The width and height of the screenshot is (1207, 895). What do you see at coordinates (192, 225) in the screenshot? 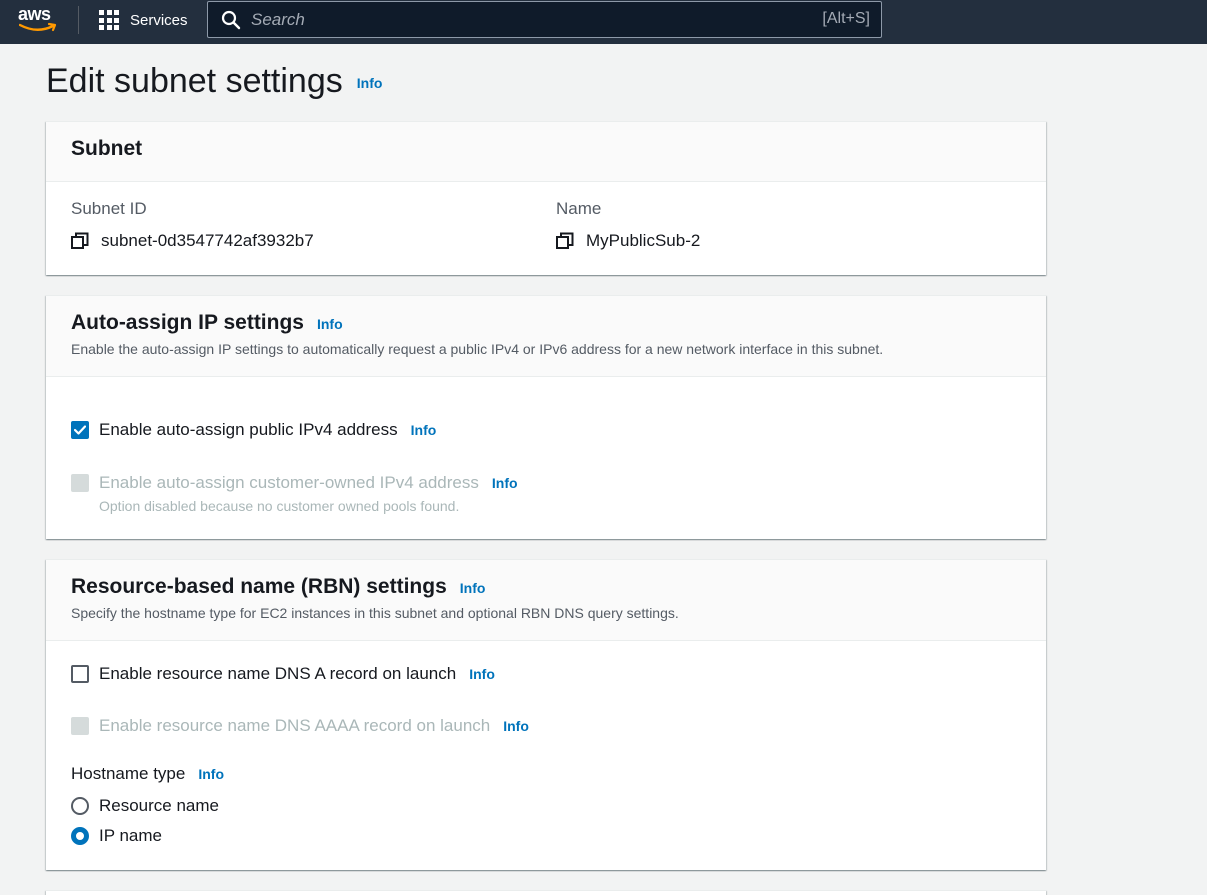
I see `subnet-id-field: Subnet ID subnet-0d3547742af3932b7` at bounding box center [192, 225].